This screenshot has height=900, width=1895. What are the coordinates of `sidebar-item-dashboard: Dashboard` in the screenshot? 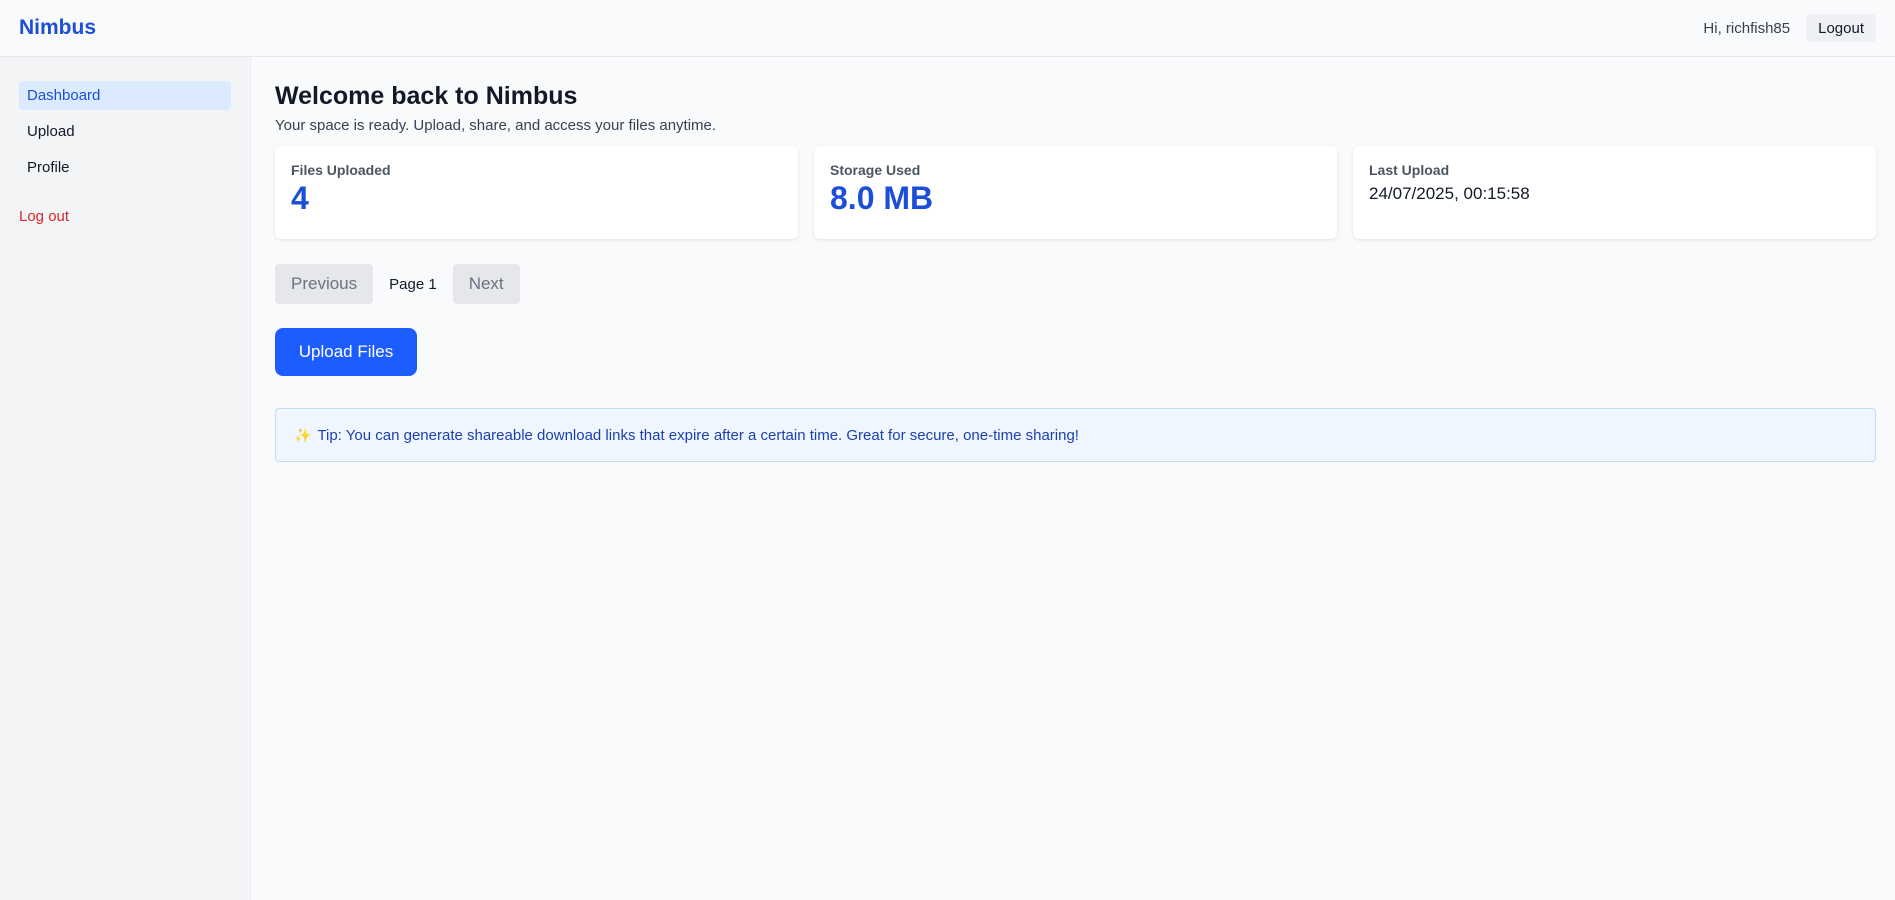 It's located at (125, 95).